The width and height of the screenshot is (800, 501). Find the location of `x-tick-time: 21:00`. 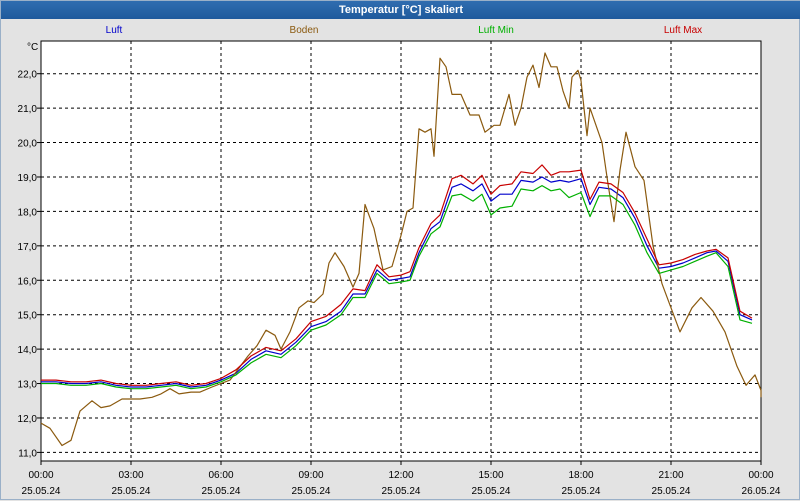

x-tick-time: 21:00 is located at coordinates (670, 475).